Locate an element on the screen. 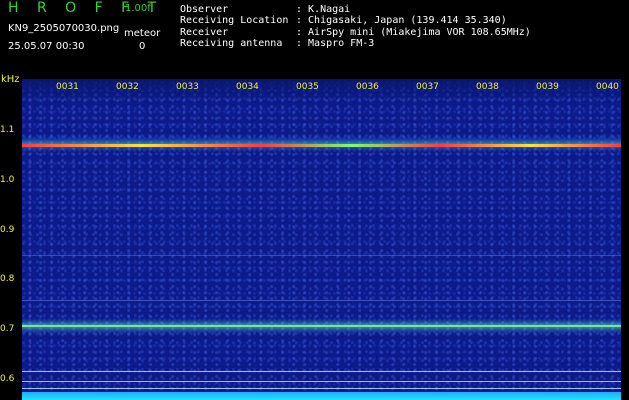 This screenshot has width=629, height=400. y-tick-label: 1.1 is located at coordinates (7, 130).